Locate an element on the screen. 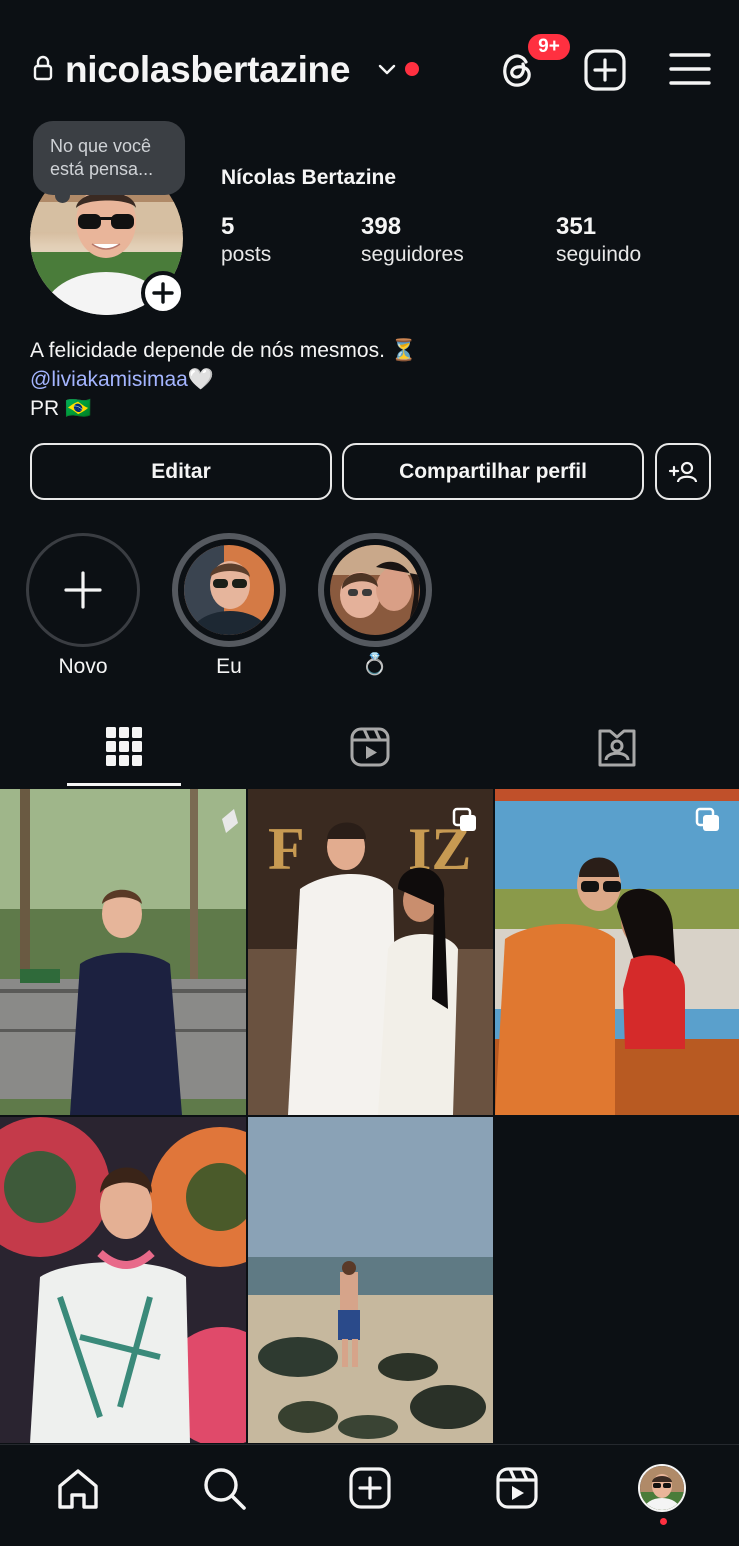 The image size is (739, 1546). grid-post: F IZ is located at coordinates (370, 952).